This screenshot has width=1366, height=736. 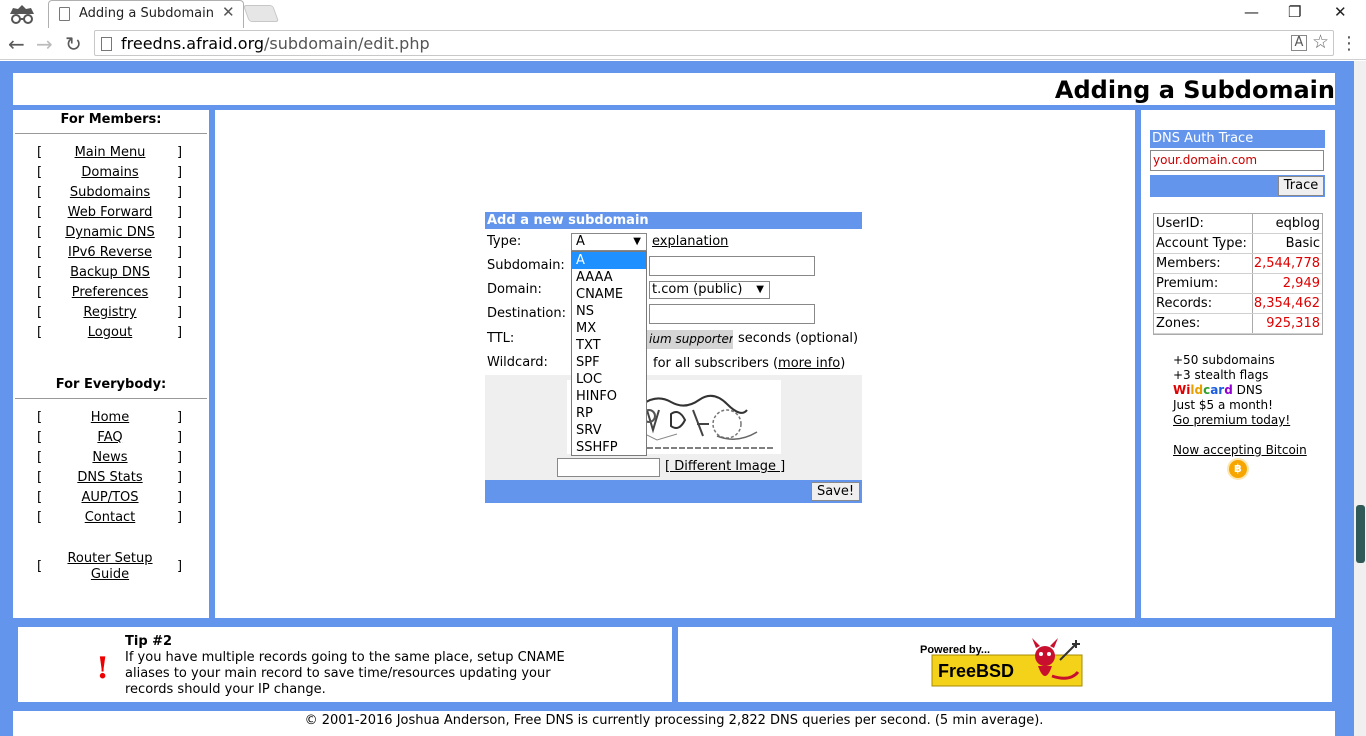 What do you see at coordinates (725, 466) in the screenshot?
I see `different-image-link: [ Different Image ]` at bounding box center [725, 466].